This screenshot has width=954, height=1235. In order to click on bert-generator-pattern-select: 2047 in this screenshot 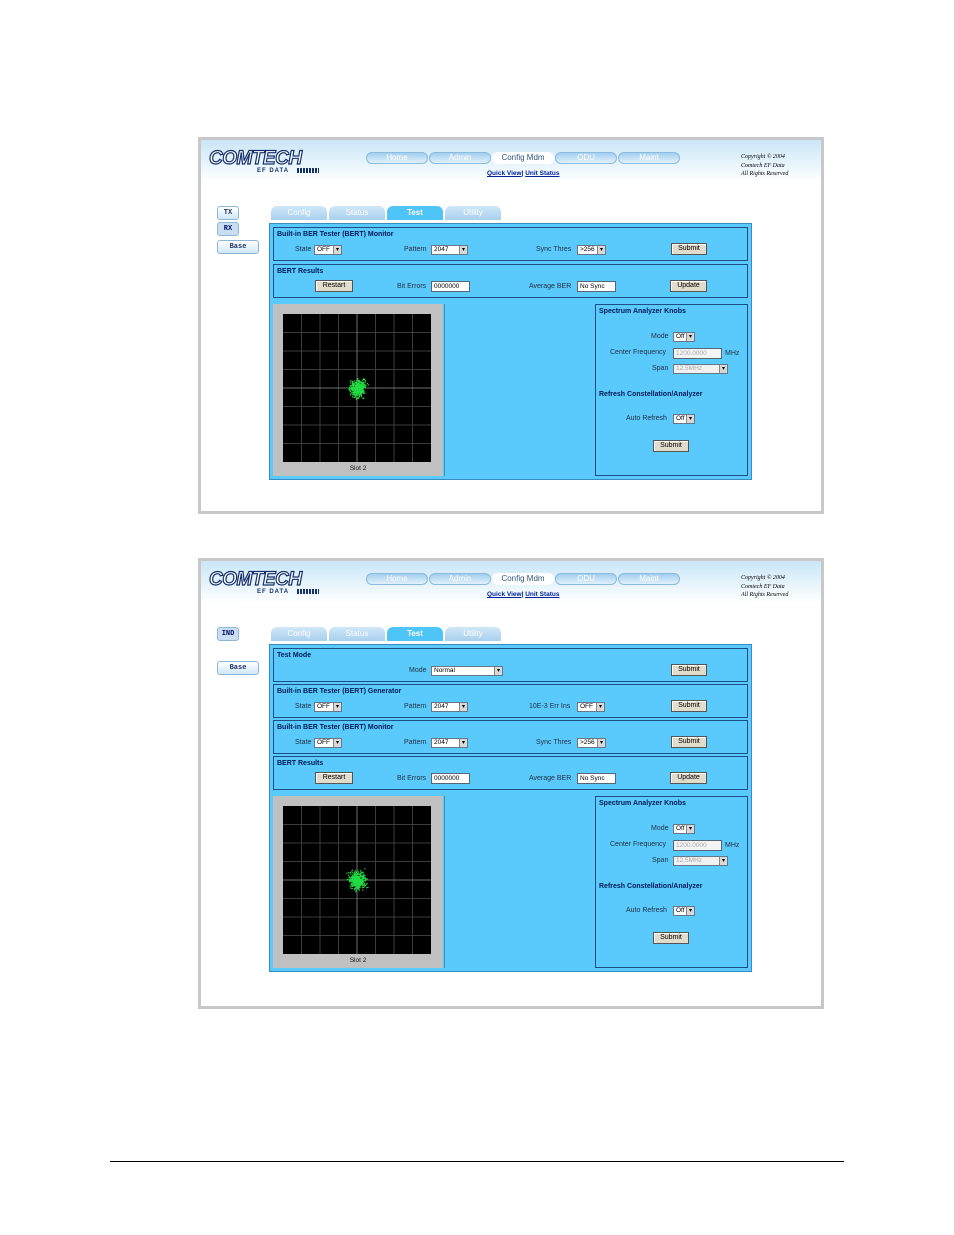, I will do `click(449, 707)`.